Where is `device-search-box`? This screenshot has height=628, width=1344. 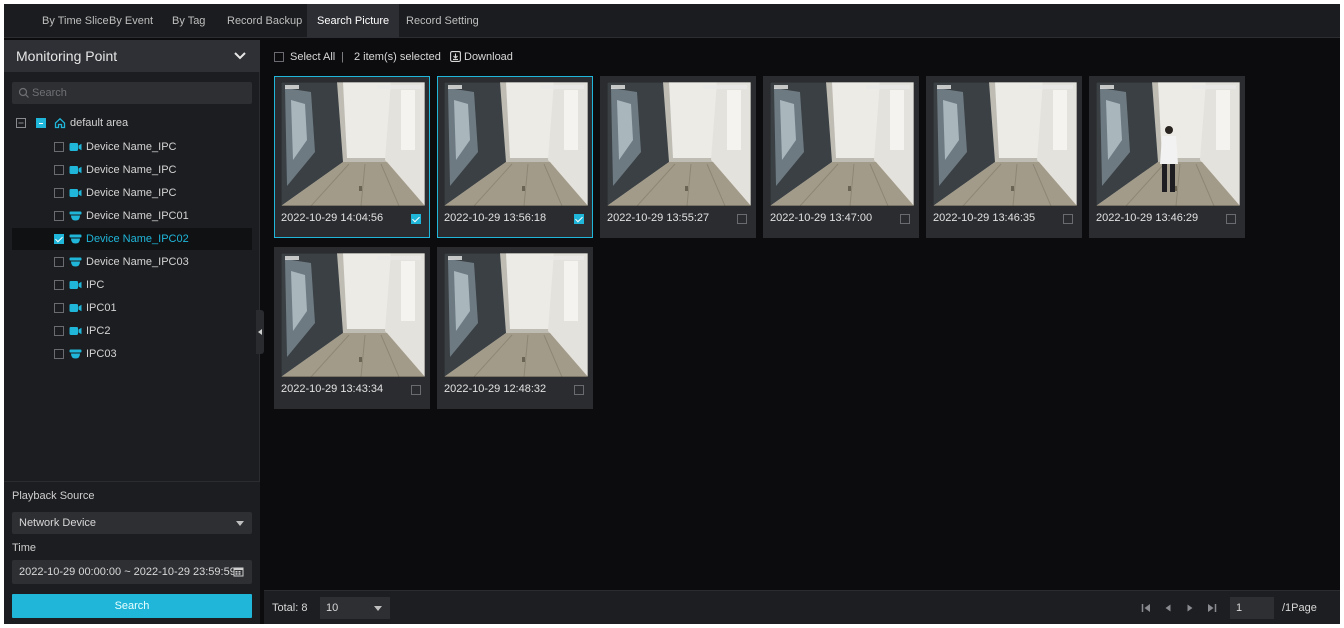 device-search-box is located at coordinates (132, 93).